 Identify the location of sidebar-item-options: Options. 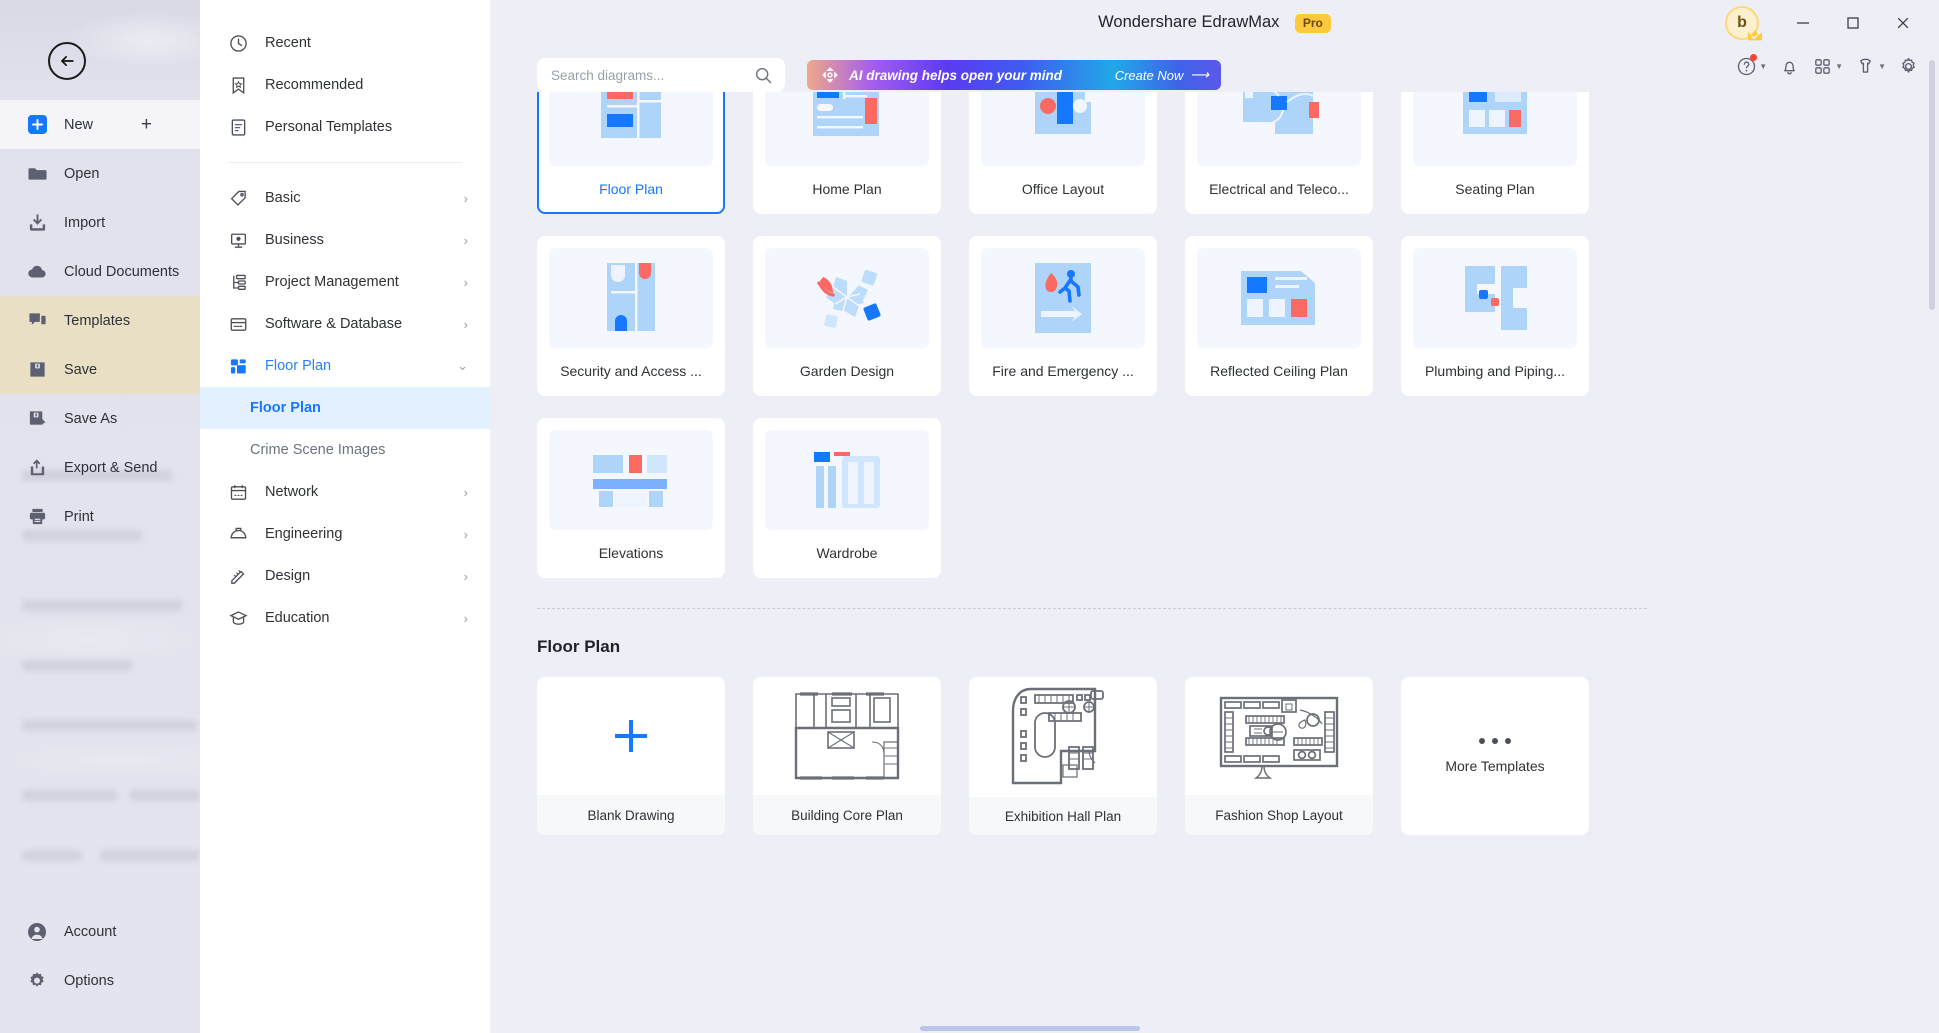
(100, 980).